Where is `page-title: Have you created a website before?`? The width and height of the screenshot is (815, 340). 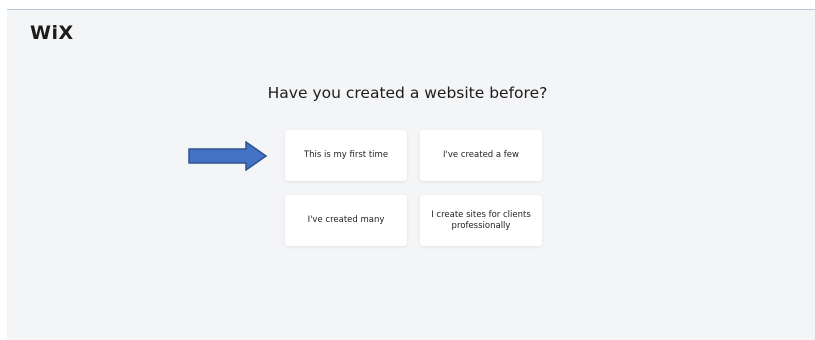 page-title: Have you created a website before? is located at coordinates (407, 93).